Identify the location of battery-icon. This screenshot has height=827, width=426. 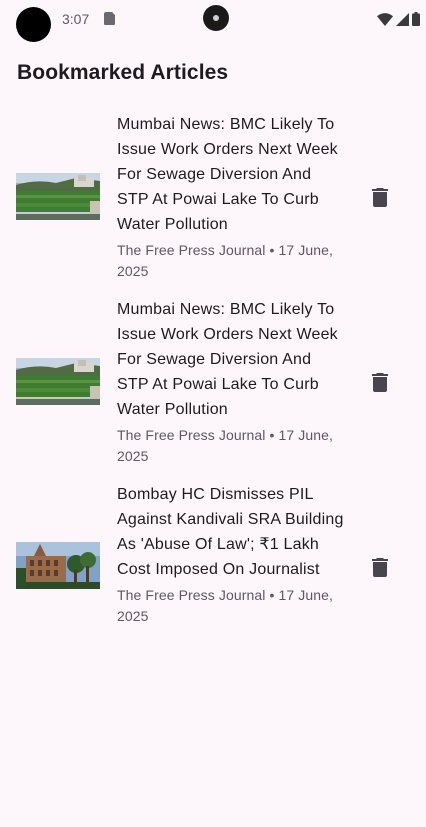
(416, 19).